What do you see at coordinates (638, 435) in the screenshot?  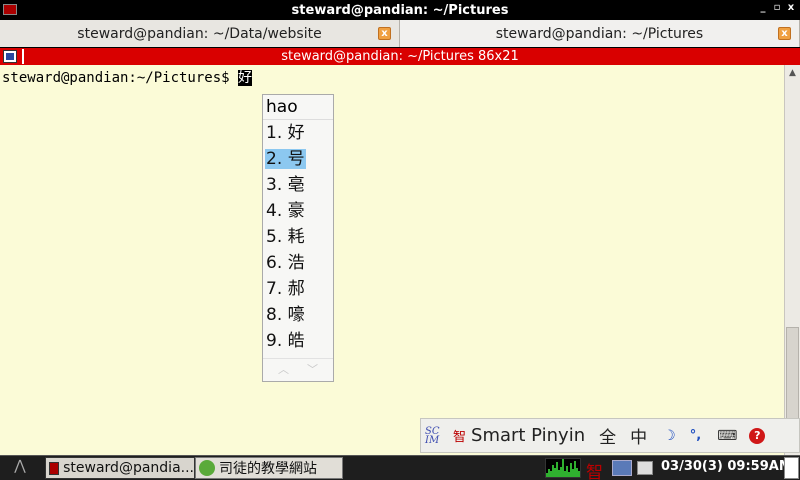 I see `language-toggle: 中` at bounding box center [638, 435].